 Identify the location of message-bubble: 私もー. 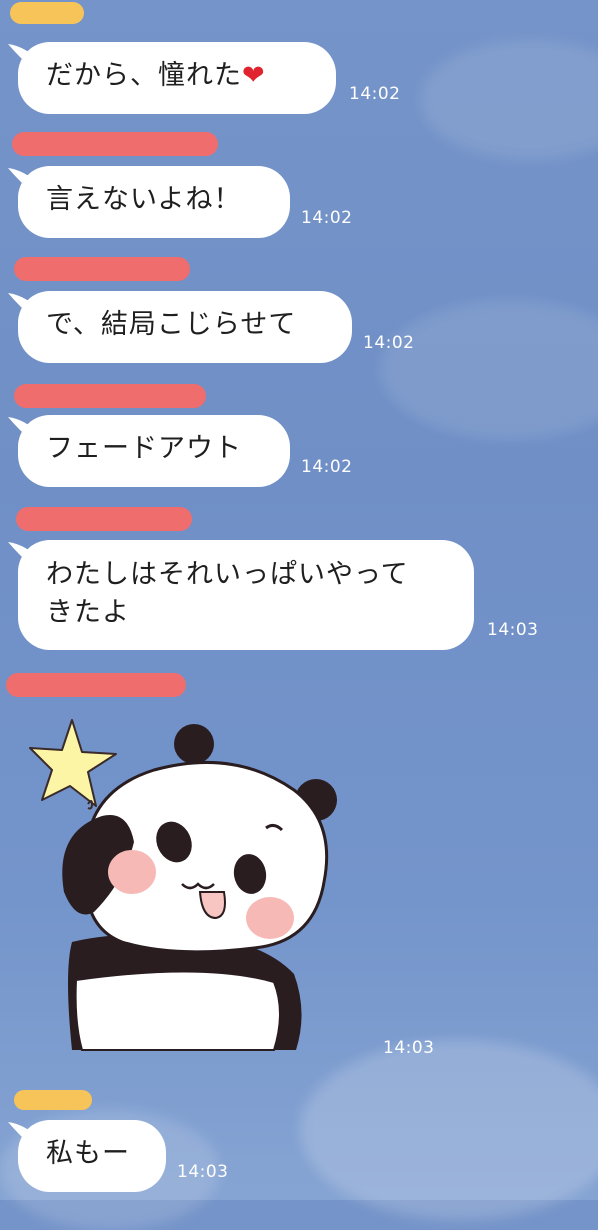
(92, 1156).